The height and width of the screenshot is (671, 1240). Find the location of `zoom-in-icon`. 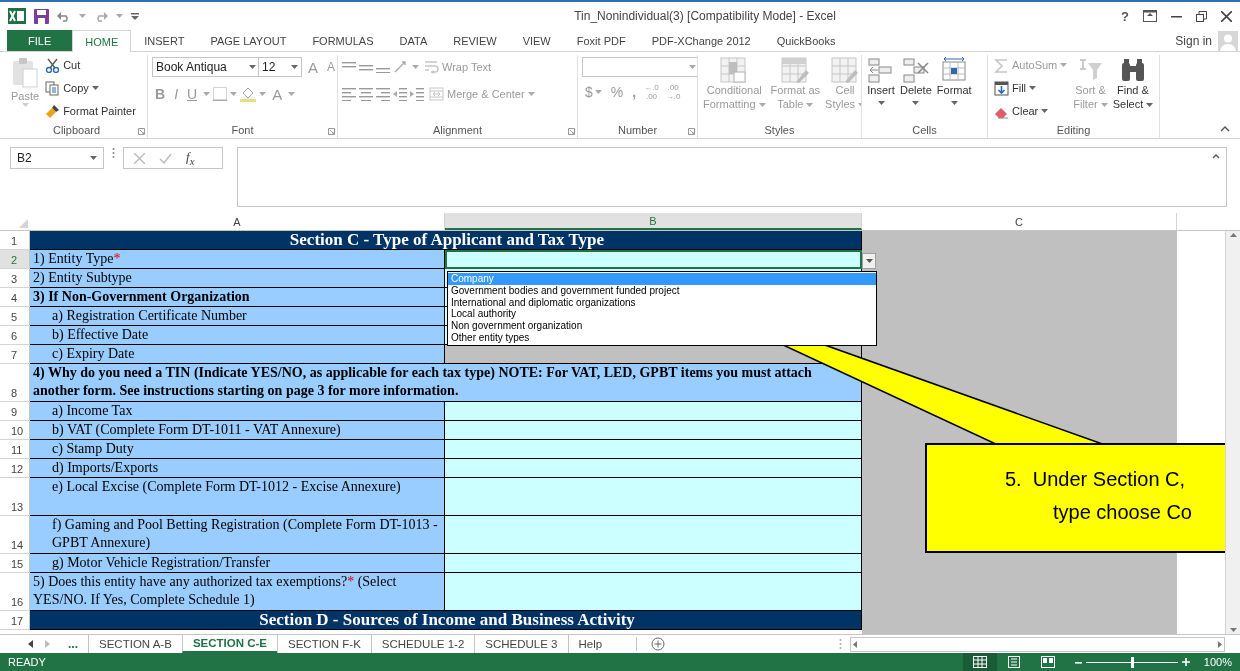

zoom-in-icon is located at coordinates (1185, 662).